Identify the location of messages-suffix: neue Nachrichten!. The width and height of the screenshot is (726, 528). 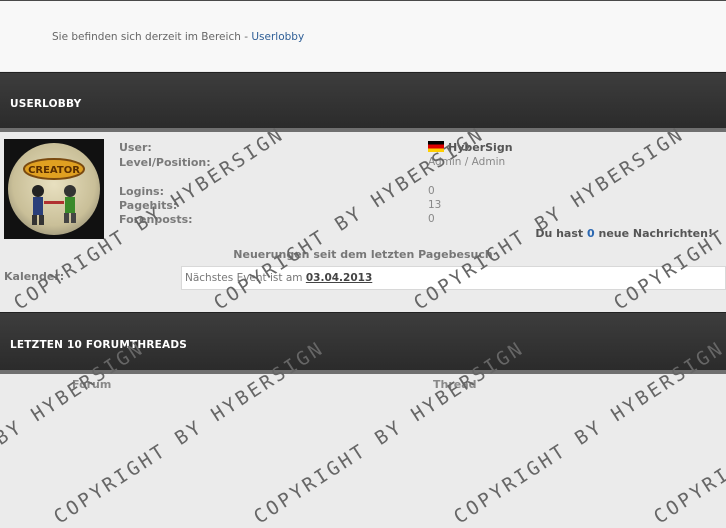
(653, 233).